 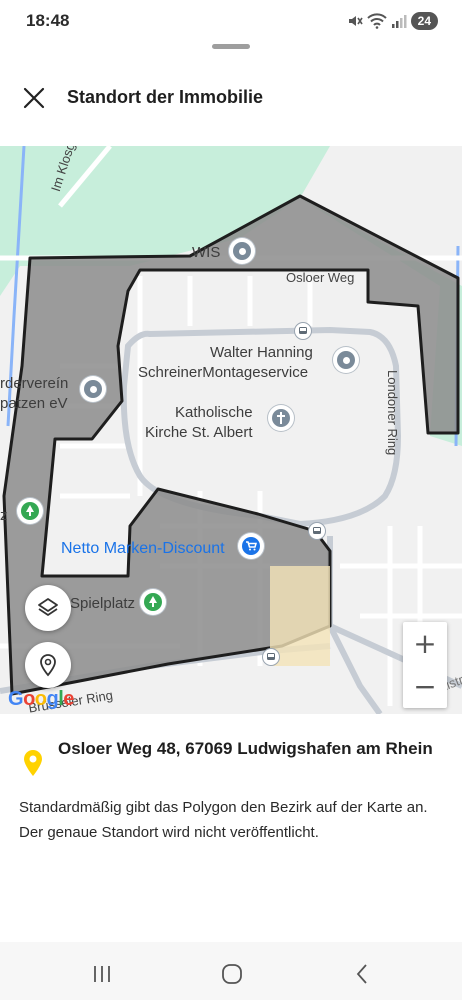 I want to click on zoom-in-button: +, so click(x=425, y=643).